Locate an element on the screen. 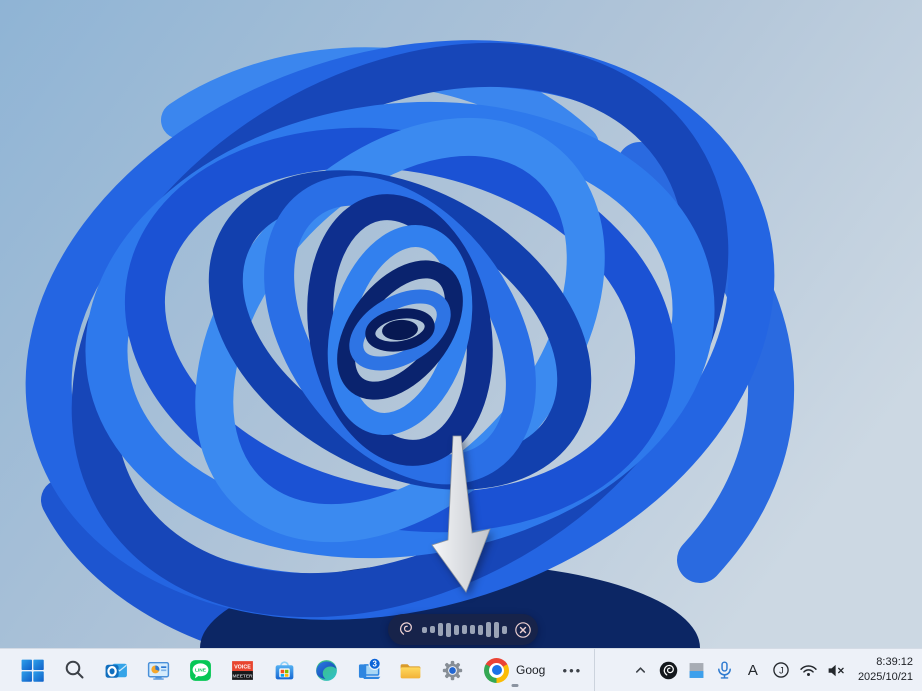  voicemeeter-top-label: VOICE is located at coordinates (242, 667).